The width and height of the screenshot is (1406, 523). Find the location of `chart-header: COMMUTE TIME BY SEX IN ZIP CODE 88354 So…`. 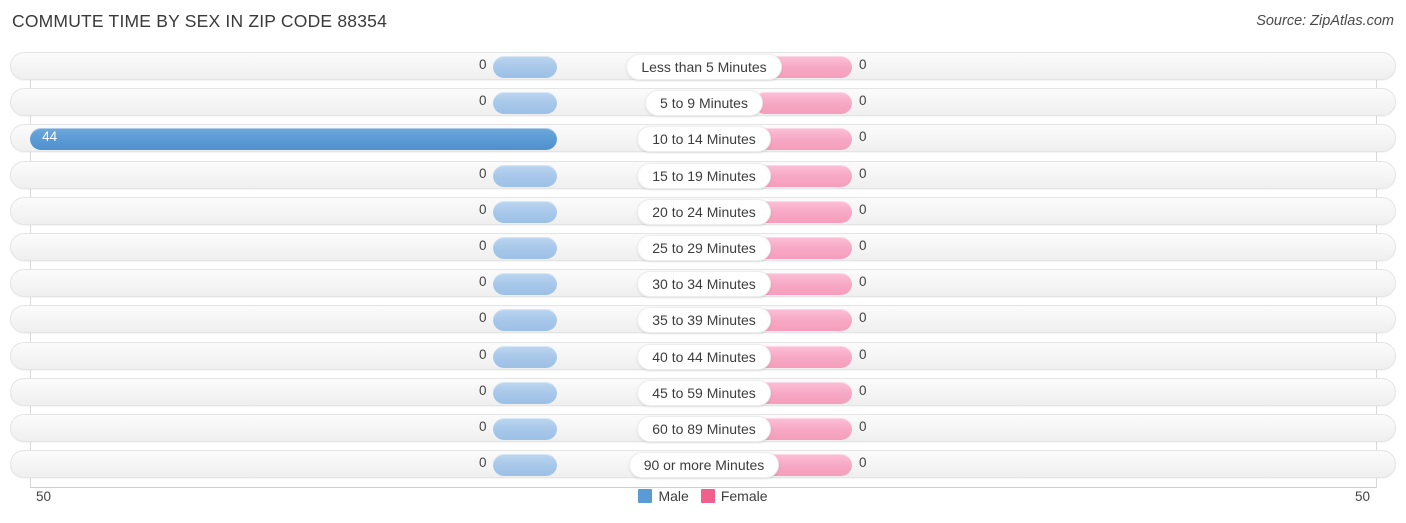

chart-header: COMMUTE TIME BY SEX IN ZIP CODE 88354 So… is located at coordinates (703, 23).